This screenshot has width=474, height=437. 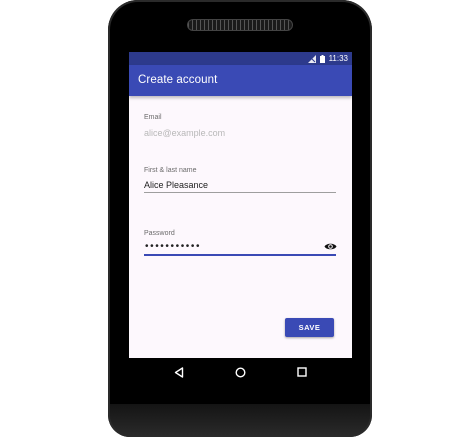 I want to click on password-label: Password, so click(x=159, y=233).